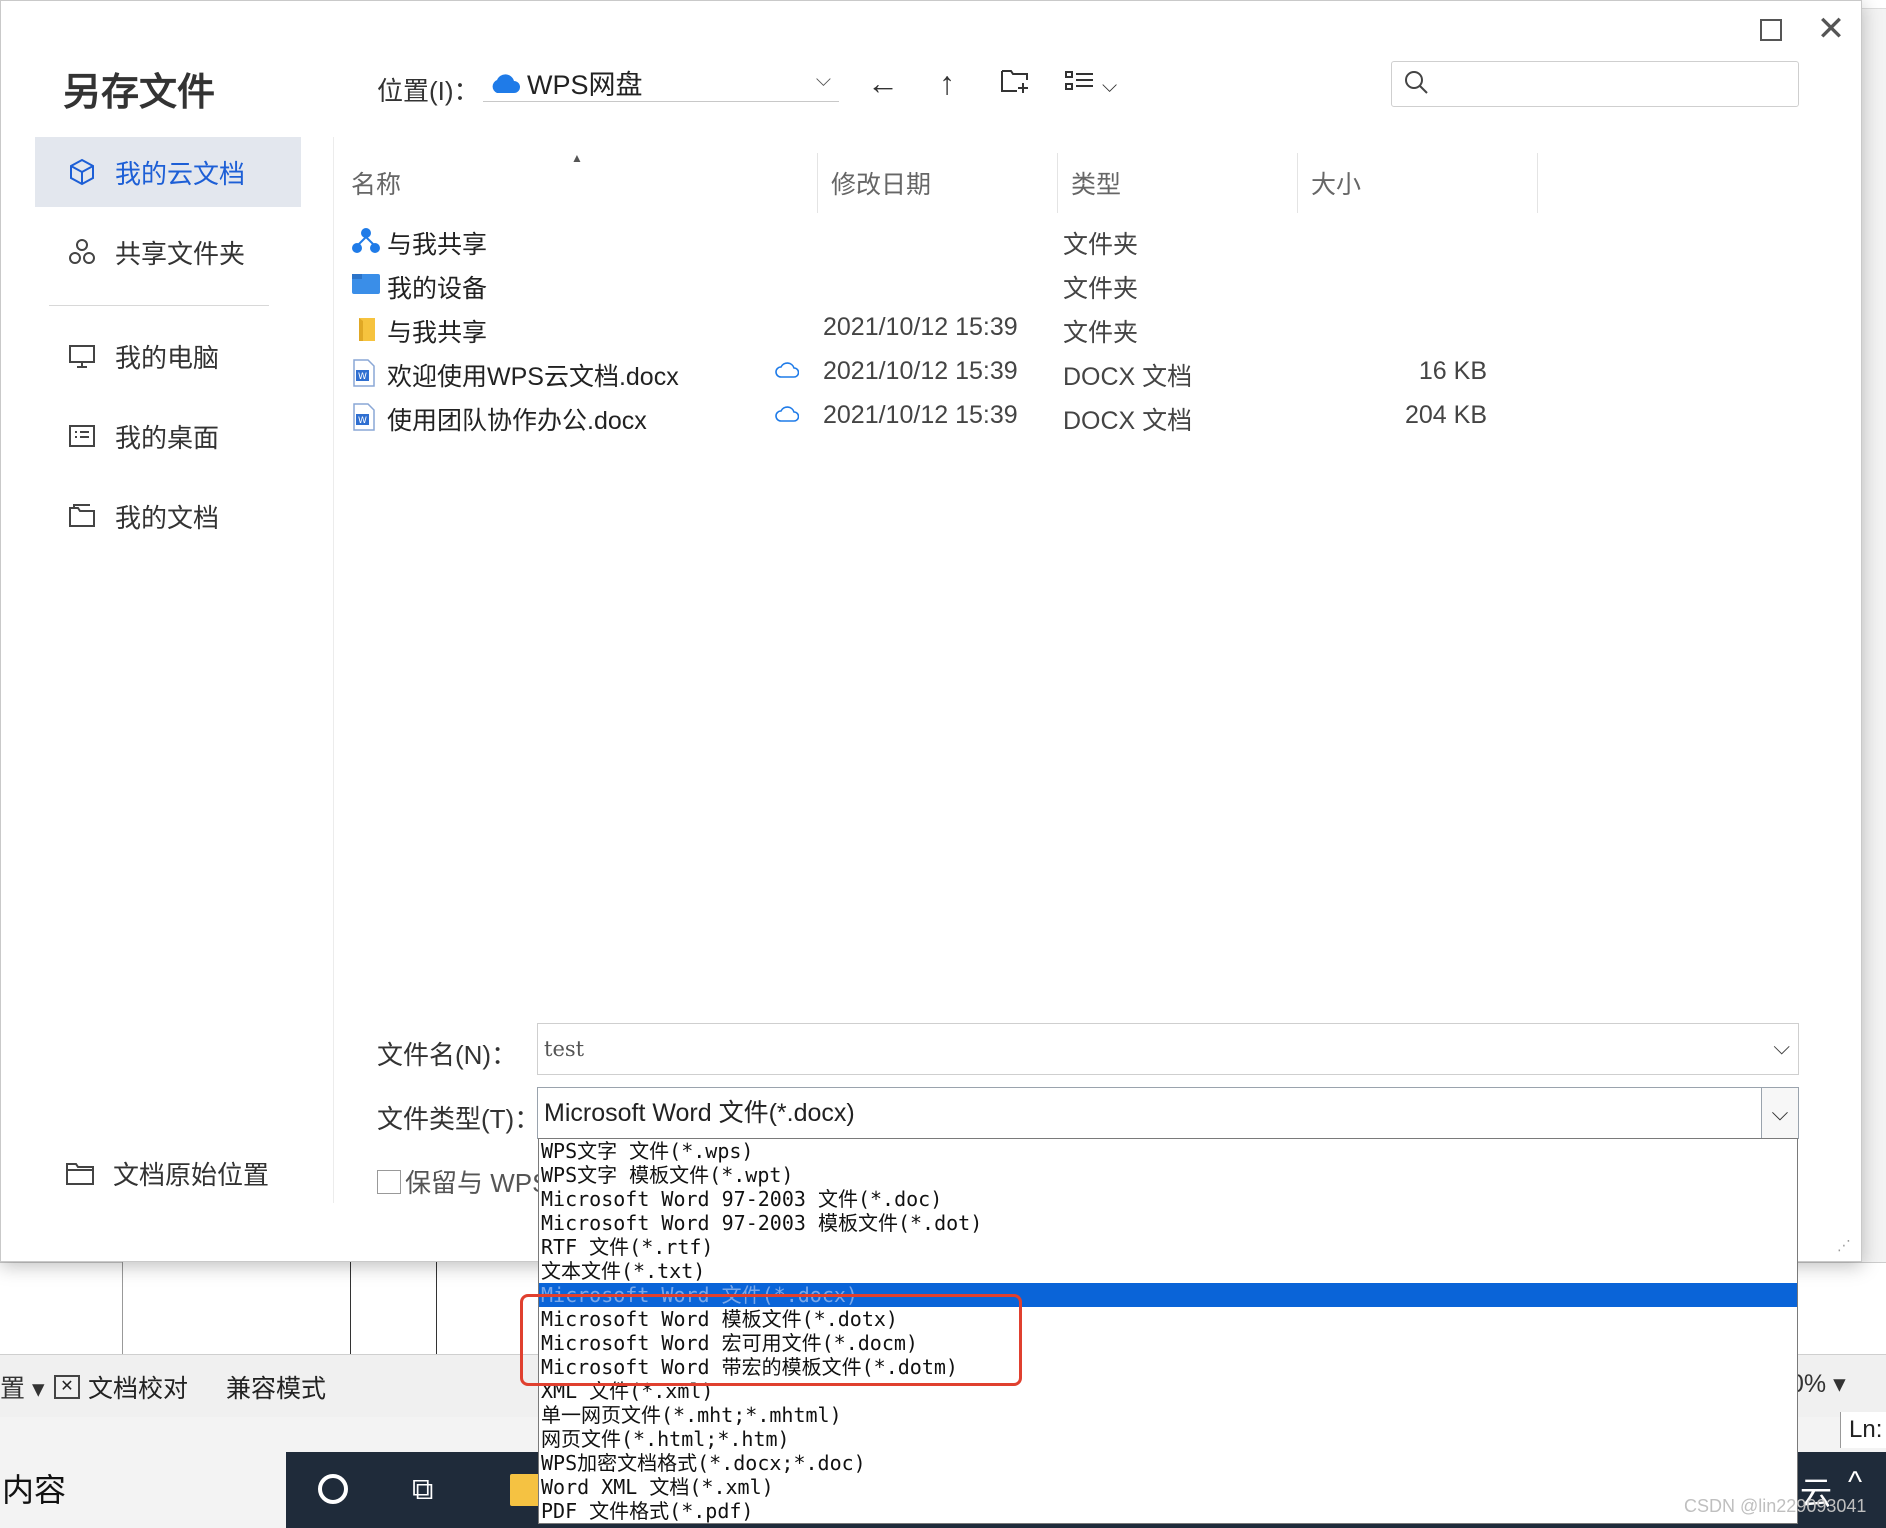  What do you see at coordinates (881, 183) in the screenshot?
I see `column-header-modified: 修改日期` at bounding box center [881, 183].